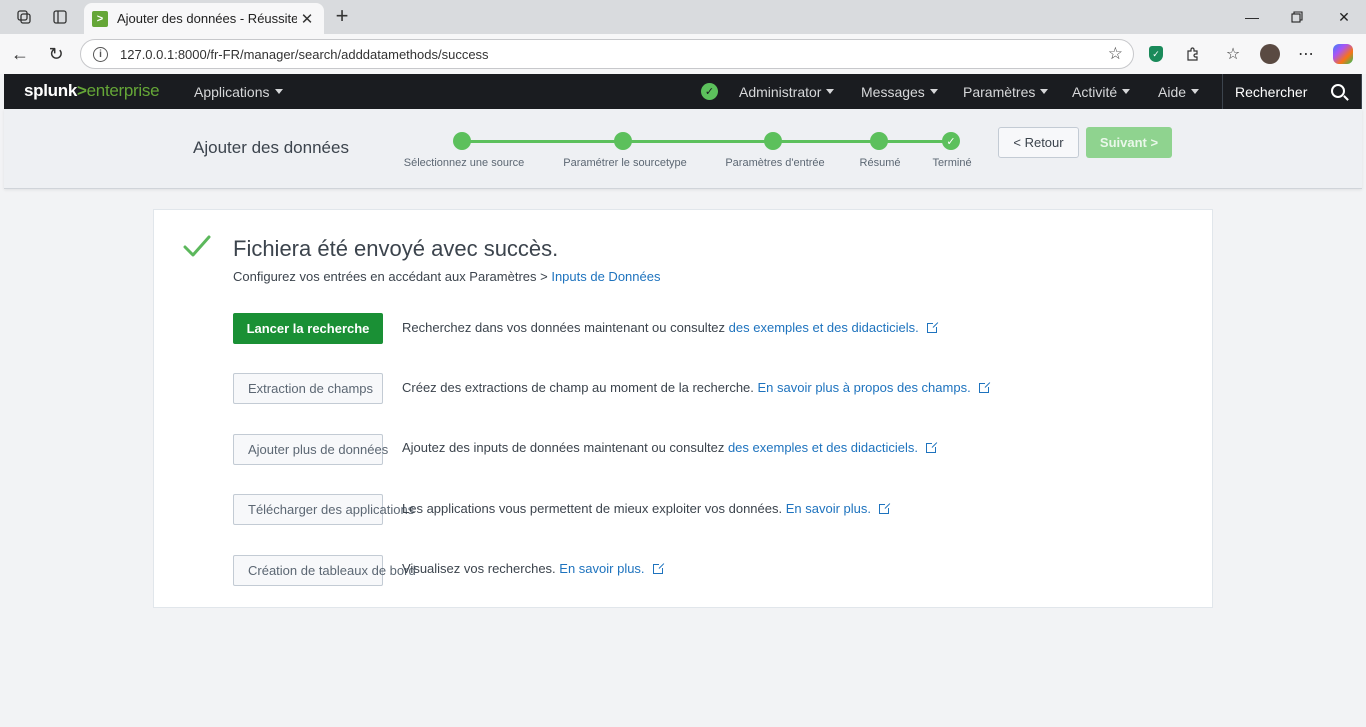 This screenshot has height=727, width=1366. Describe the element at coordinates (780, 91) in the screenshot. I see `nav-administrator-label: Administrator` at that location.